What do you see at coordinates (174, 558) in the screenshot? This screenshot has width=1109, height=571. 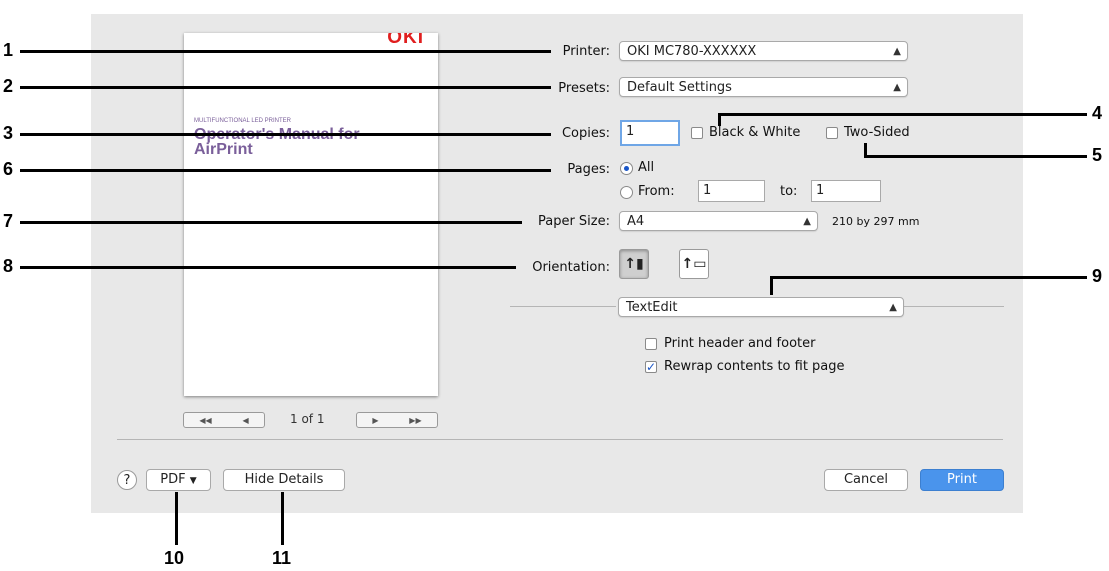 I see `callout-10: 10` at bounding box center [174, 558].